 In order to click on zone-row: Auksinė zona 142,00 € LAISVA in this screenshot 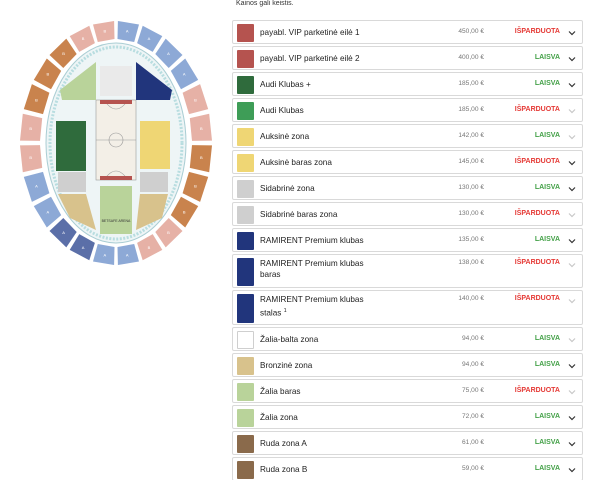, I will do `click(407, 136)`.